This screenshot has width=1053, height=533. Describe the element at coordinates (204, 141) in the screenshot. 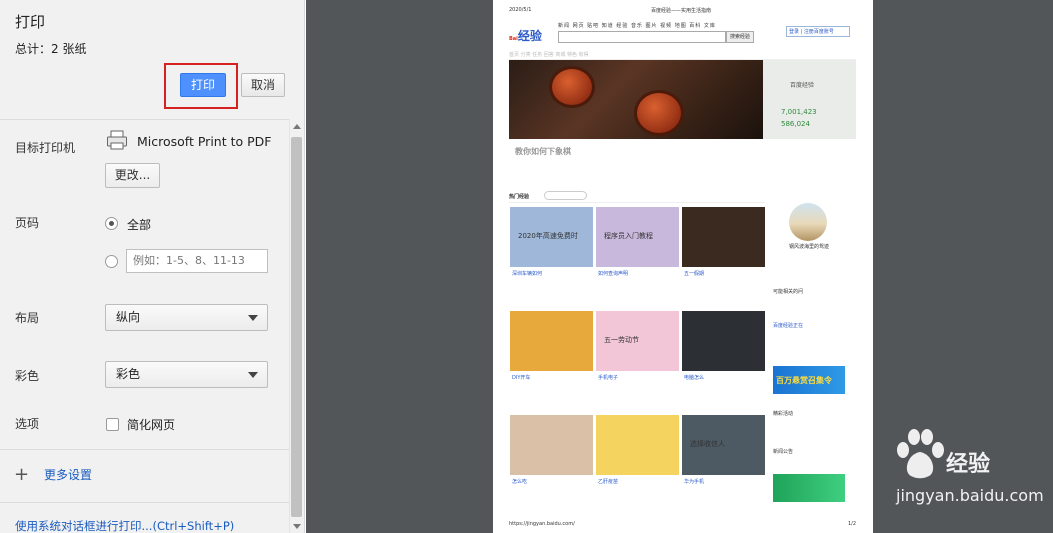

I see `printer-name: Microsoft Print to PDF` at that location.